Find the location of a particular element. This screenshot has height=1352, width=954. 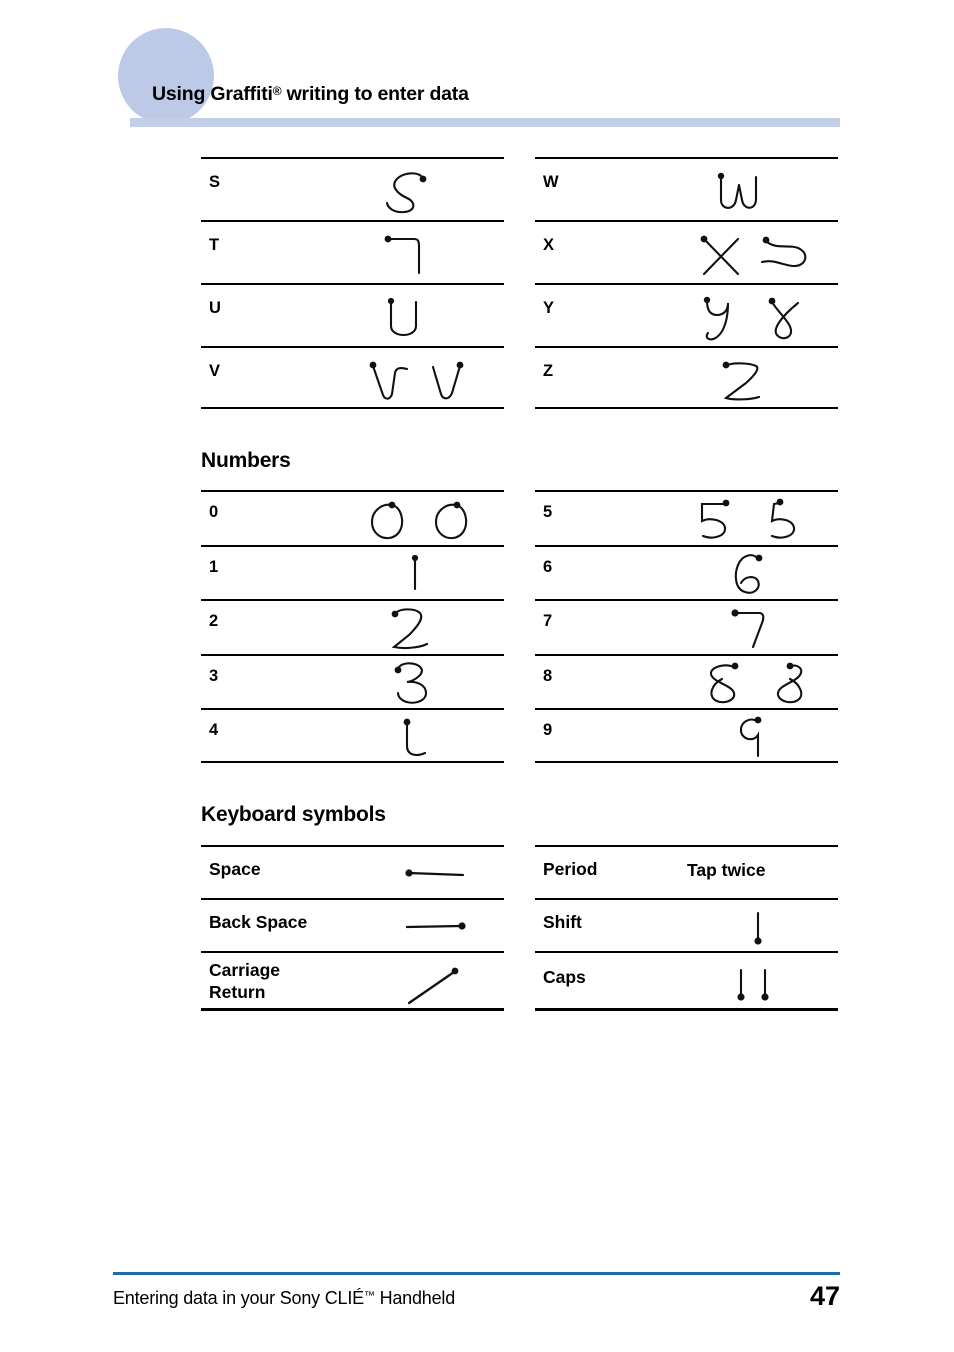

table-row: 8 is located at coordinates (686, 681).